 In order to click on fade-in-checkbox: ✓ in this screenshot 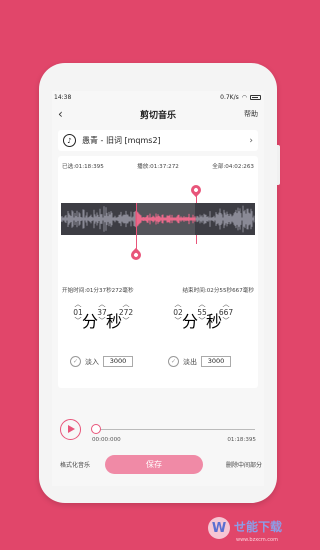, I will do `click(75, 361)`.